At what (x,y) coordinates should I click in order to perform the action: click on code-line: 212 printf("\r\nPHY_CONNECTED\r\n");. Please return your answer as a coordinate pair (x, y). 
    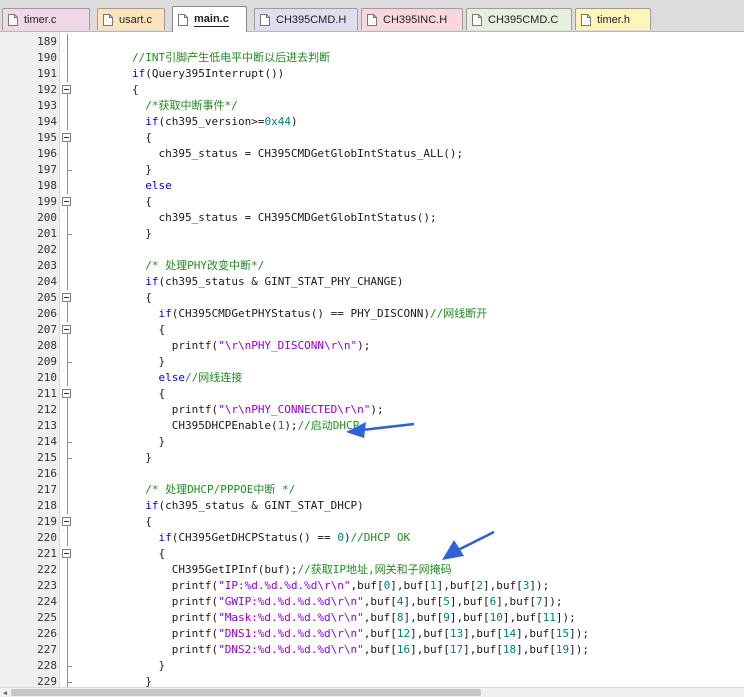
    Looking at the image, I should click on (372, 410).